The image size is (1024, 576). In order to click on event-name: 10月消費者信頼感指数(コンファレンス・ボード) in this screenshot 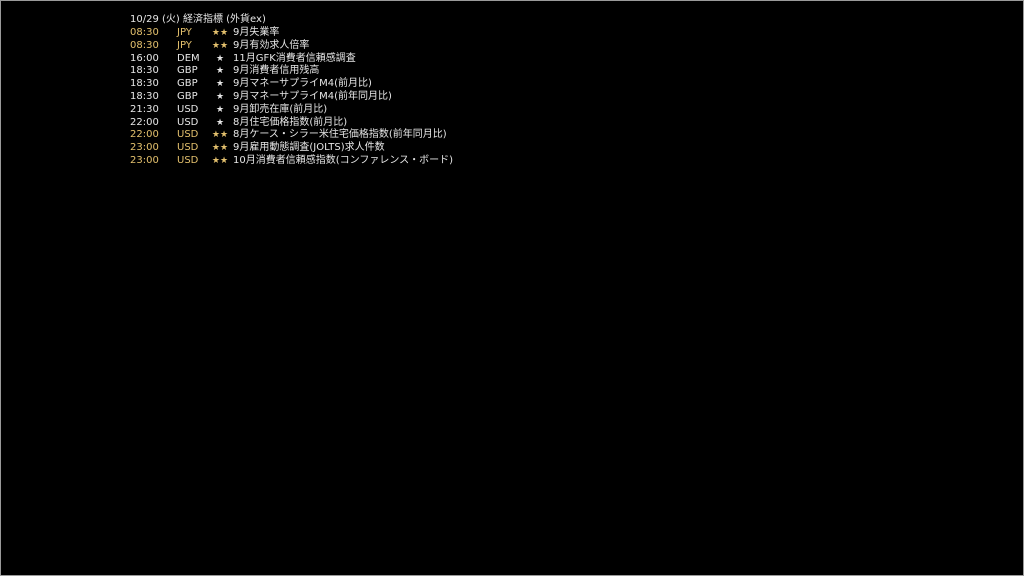, I will do `click(343, 160)`.